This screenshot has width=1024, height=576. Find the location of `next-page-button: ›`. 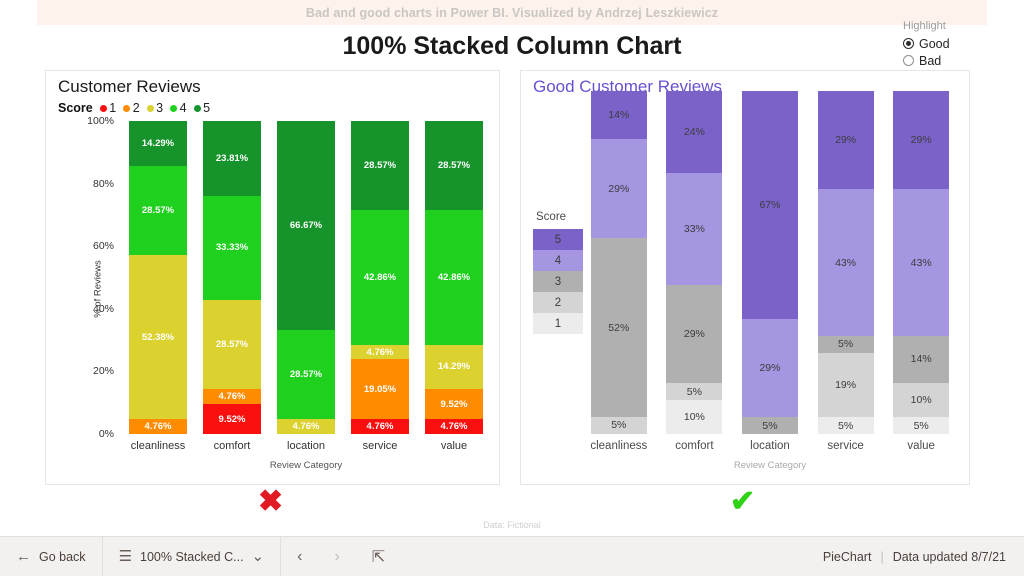

next-page-button: › is located at coordinates (336, 557).